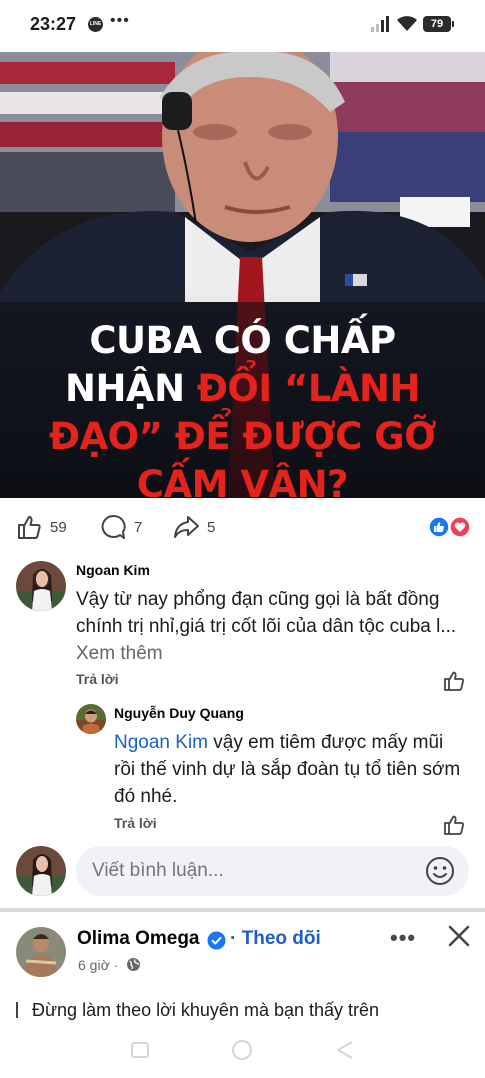  I want to click on status-bar: 23:27 LINE ••• 79, so click(242, 26).